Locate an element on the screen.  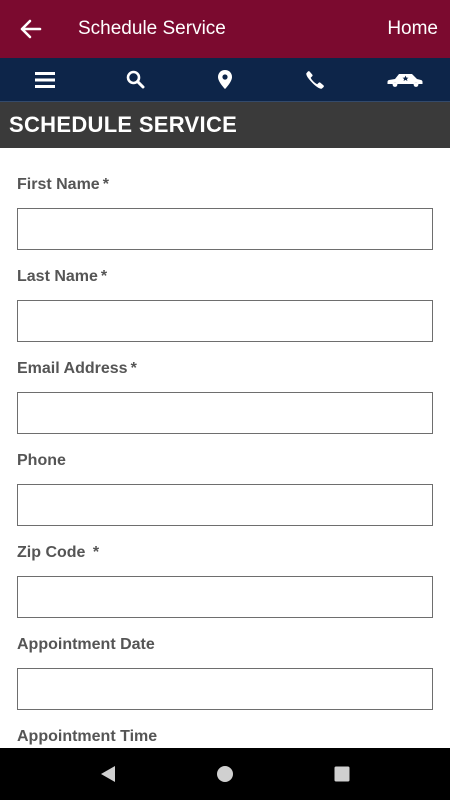
first-name-label: First Name * is located at coordinates (63, 184).